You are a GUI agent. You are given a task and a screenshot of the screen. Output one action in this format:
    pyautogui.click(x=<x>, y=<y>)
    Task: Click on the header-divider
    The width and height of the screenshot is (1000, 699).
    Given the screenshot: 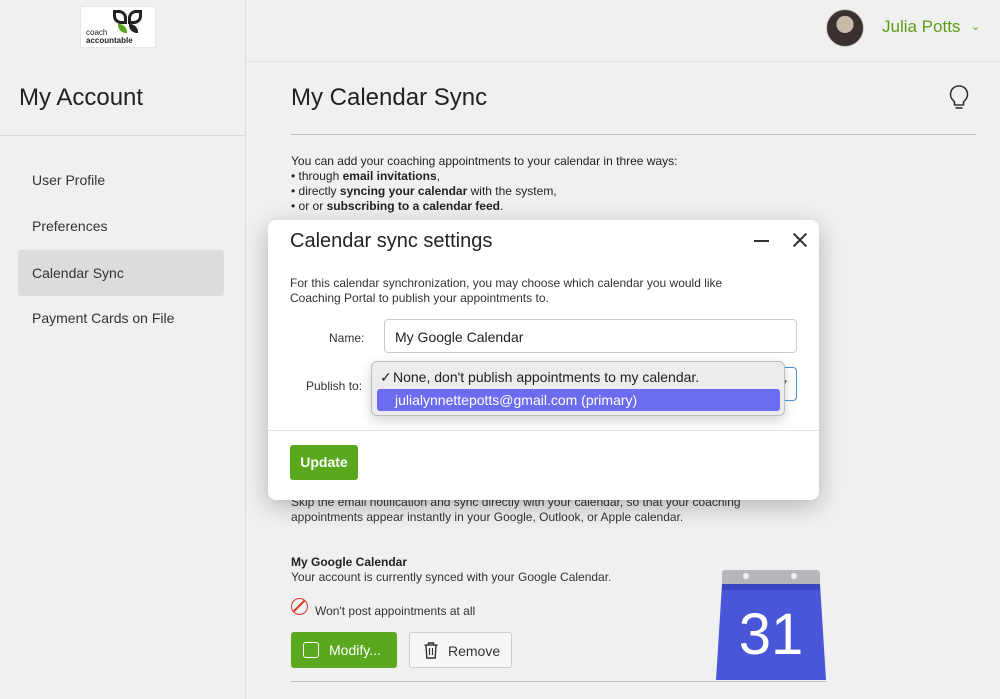 What is the action you would take?
    pyautogui.click(x=623, y=61)
    